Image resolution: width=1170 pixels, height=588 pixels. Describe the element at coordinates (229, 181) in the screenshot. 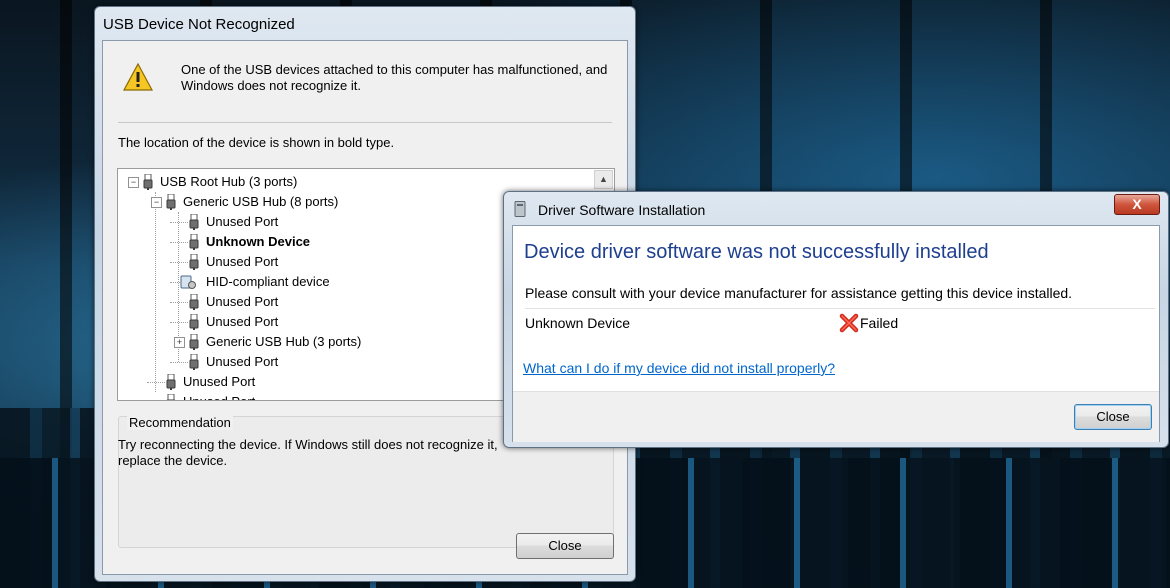

I see `tree-item-label: USB Root Hub (3 ports)` at that location.